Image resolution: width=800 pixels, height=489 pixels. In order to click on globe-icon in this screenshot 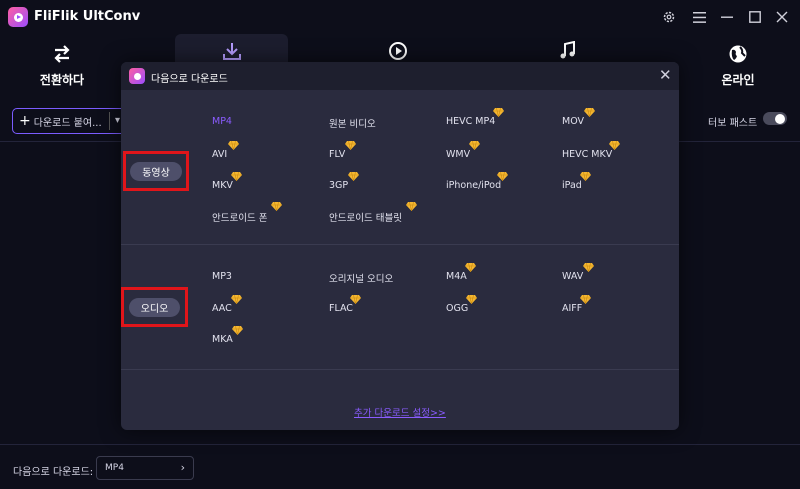, I will do `click(738, 54)`.